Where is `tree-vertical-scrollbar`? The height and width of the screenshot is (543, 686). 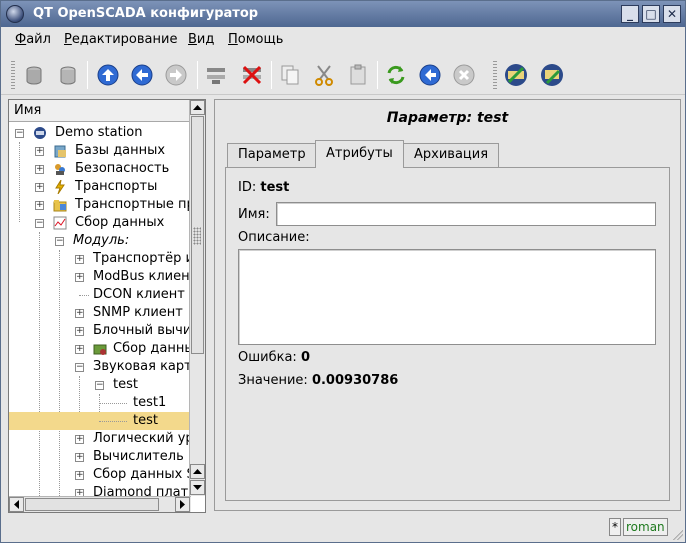 tree-vertical-scrollbar is located at coordinates (197, 298).